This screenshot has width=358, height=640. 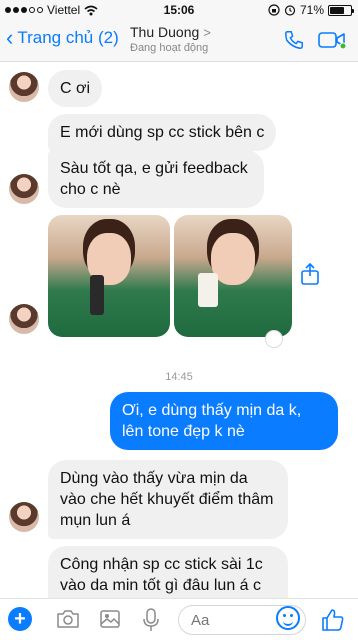 What do you see at coordinates (68, 619) in the screenshot?
I see `camera-icon` at bounding box center [68, 619].